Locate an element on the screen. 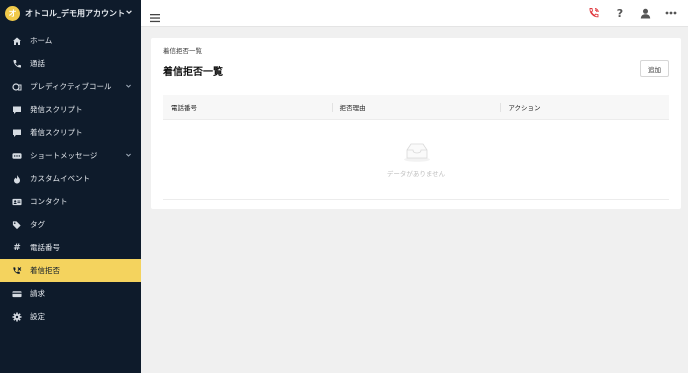 This screenshot has width=688, height=373. sidebar-item-label: プレディクティブコール is located at coordinates (71, 86).